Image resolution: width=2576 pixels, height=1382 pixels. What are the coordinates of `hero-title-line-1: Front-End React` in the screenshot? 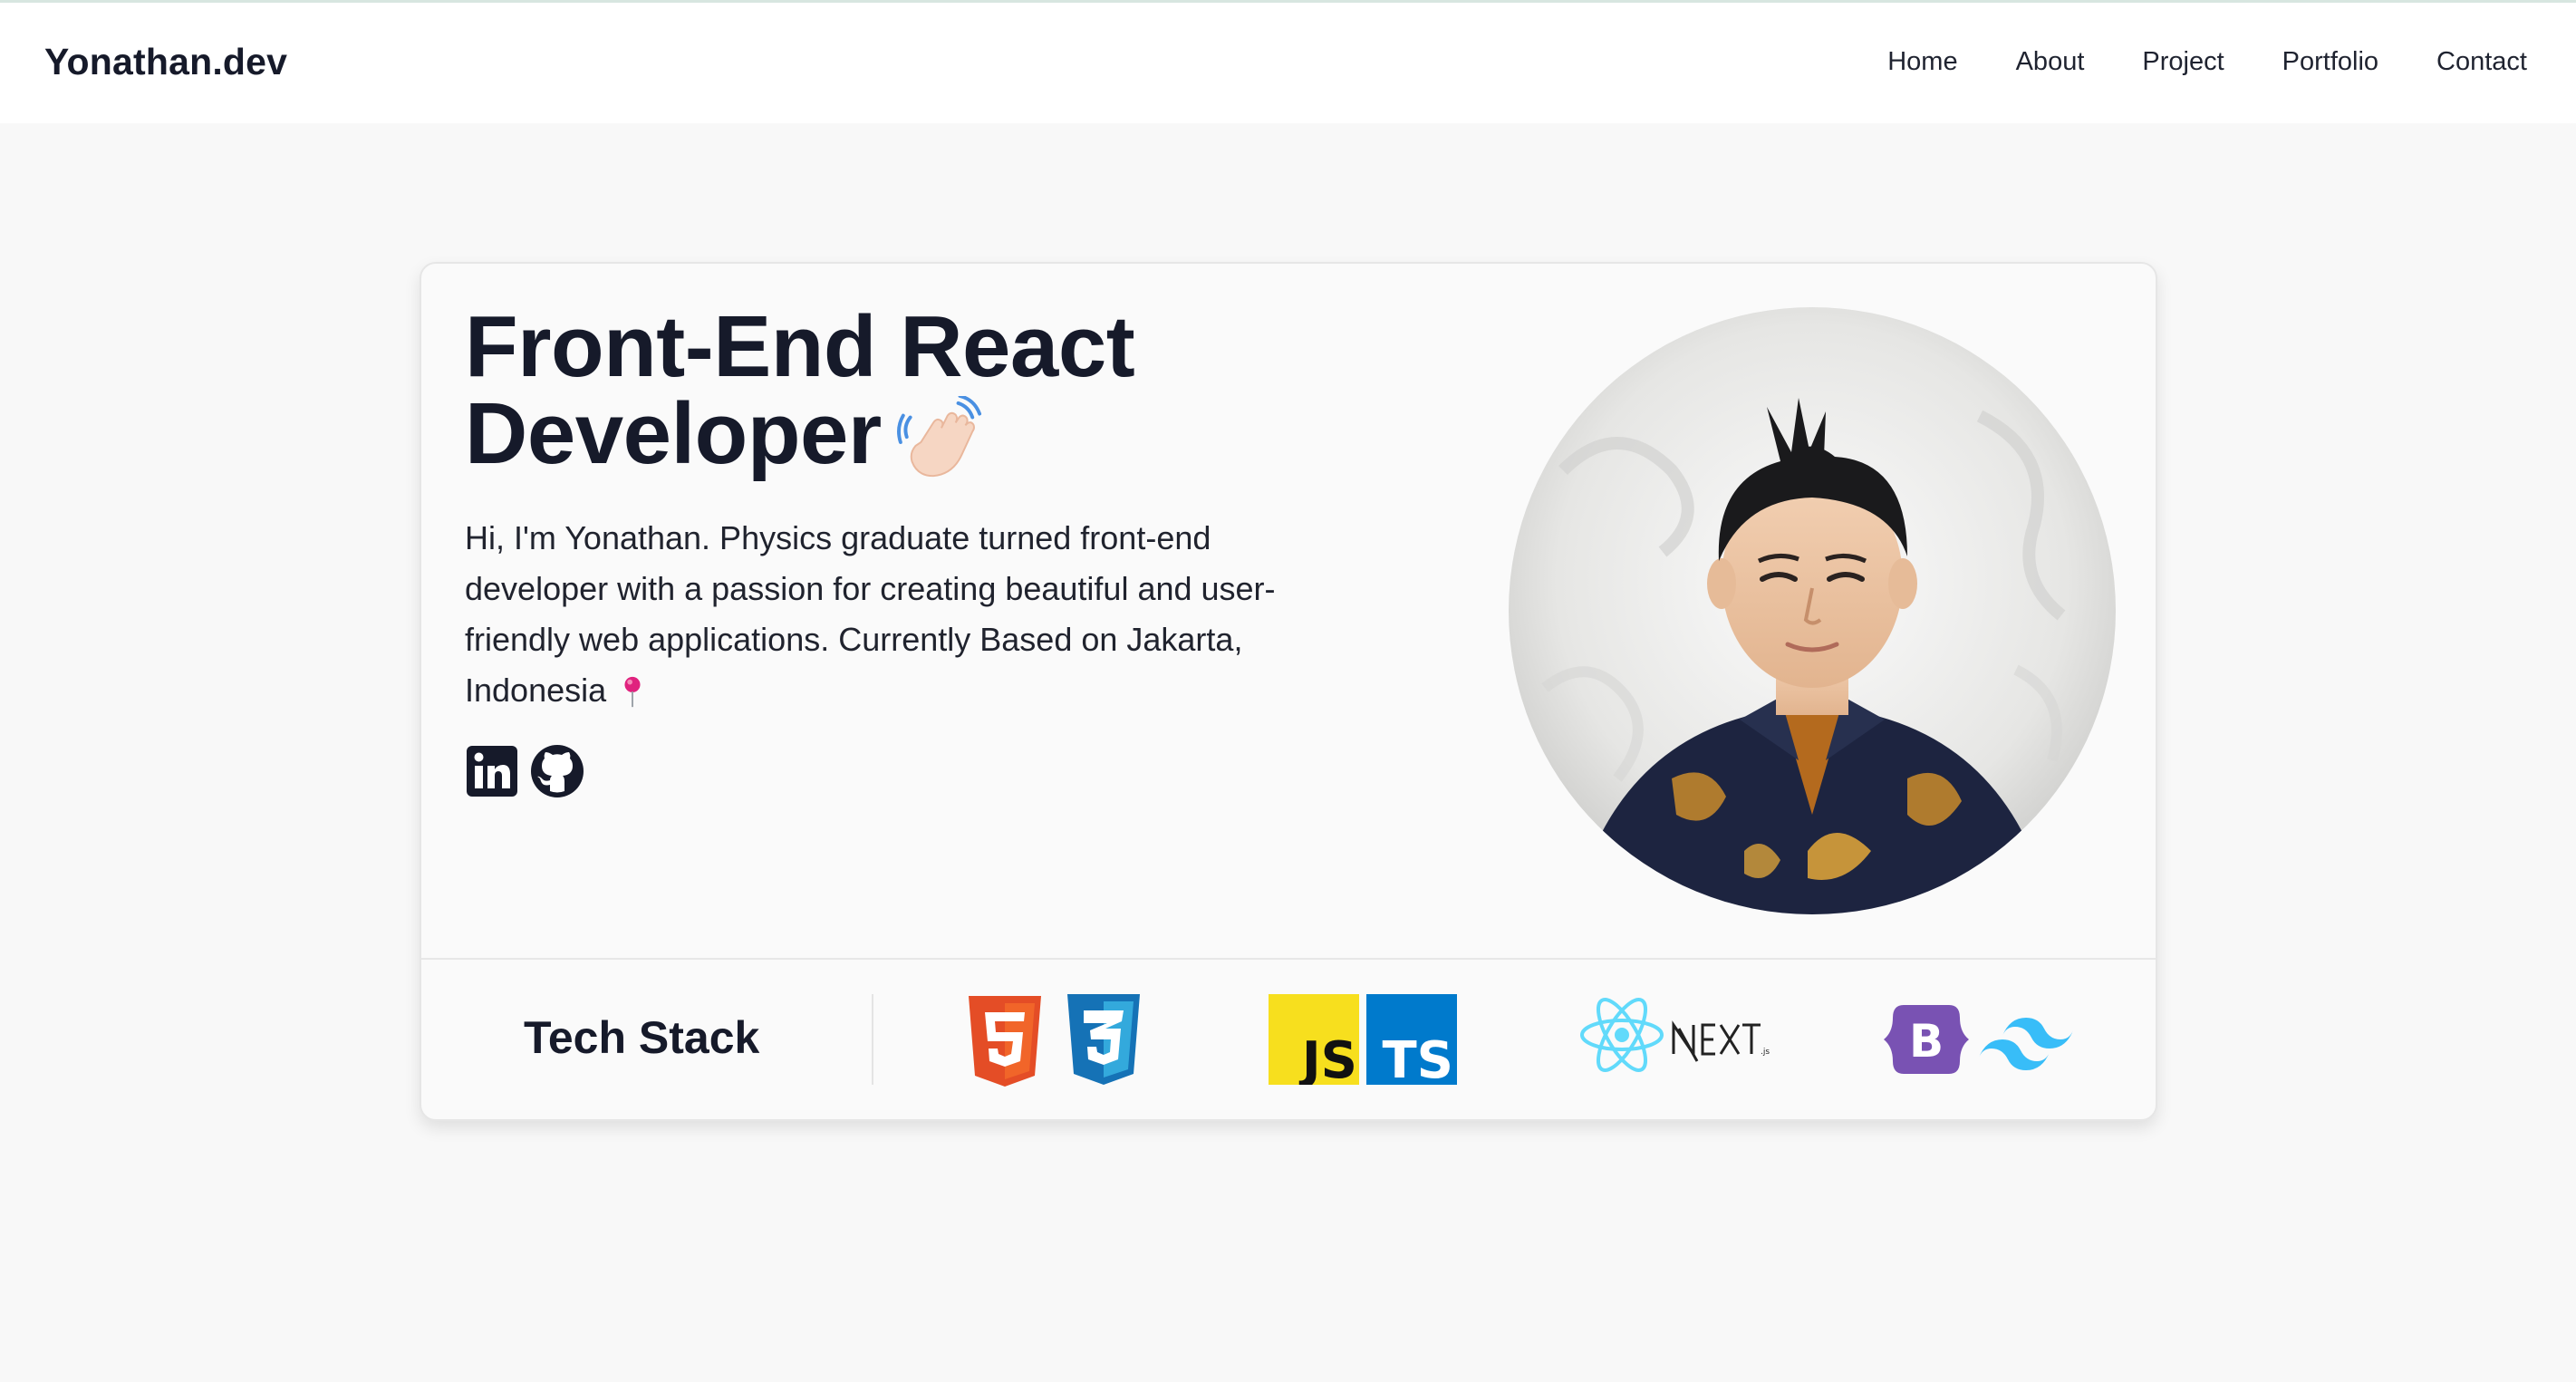 It's located at (800, 346).